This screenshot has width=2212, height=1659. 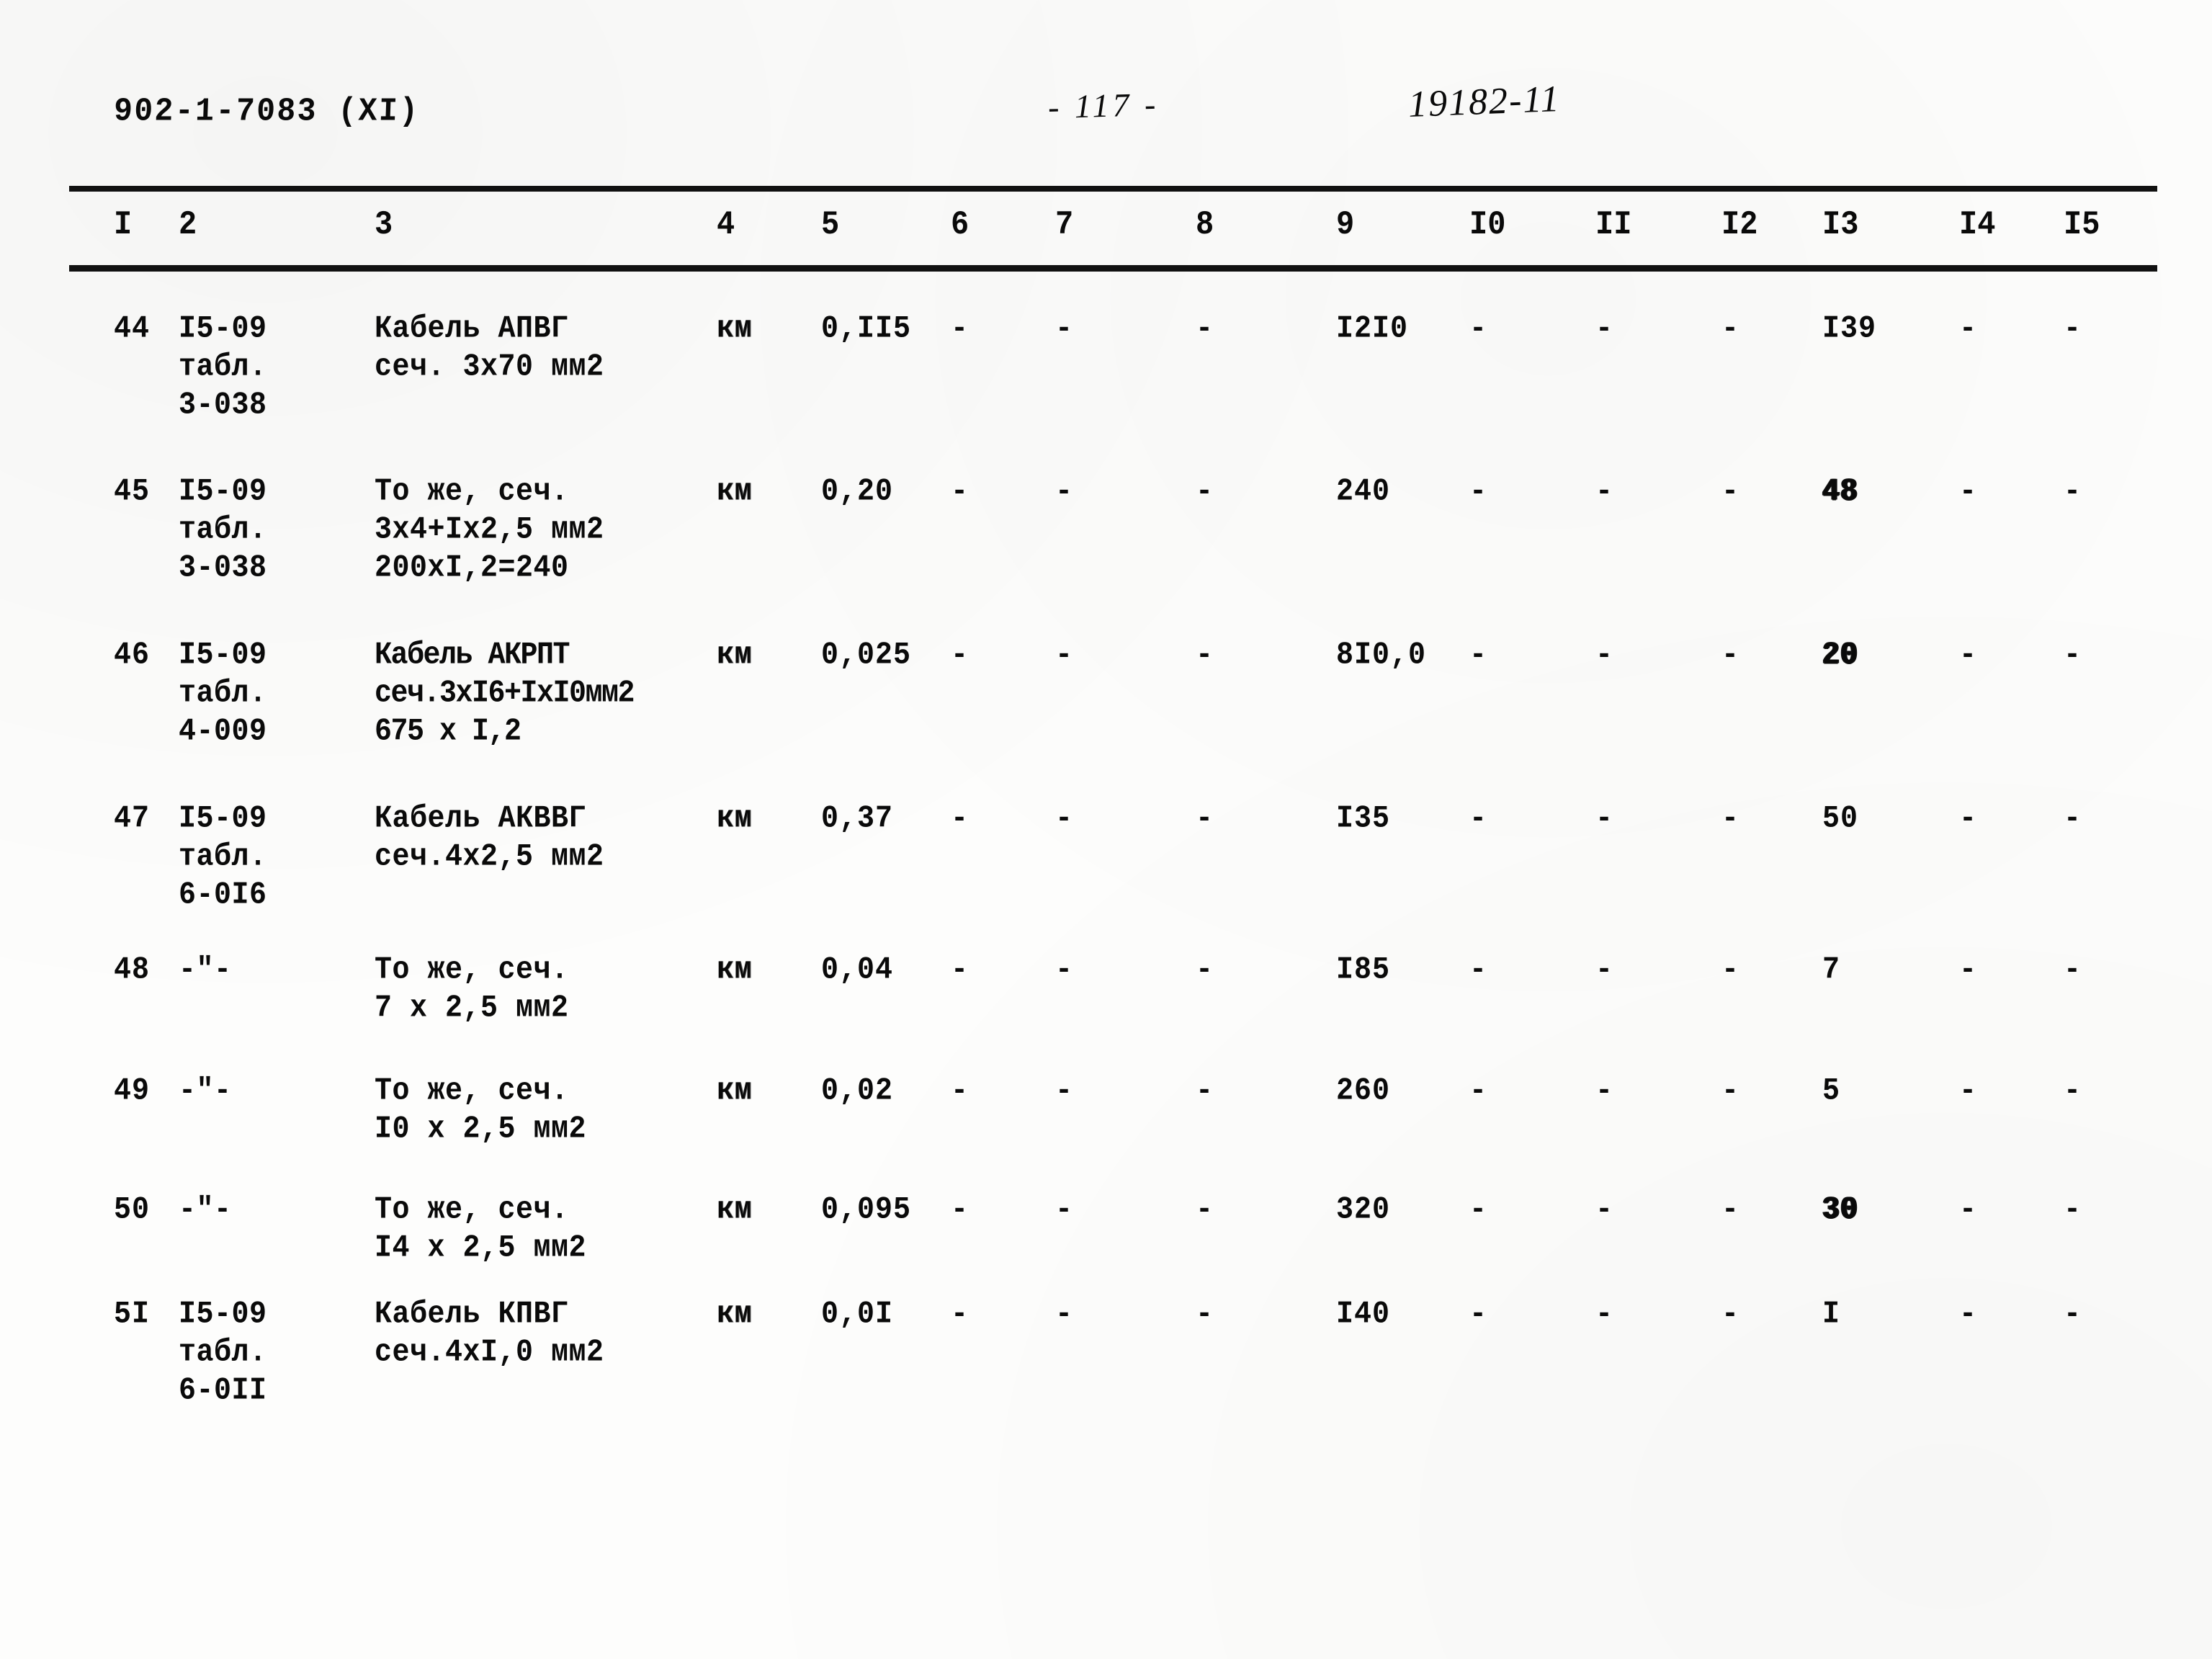 What do you see at coordinates (1106, 118) in the screenshot?
I see `page-header: 902-1-7083 (XI) - 117 - 19182-11` at bounding box center [1106, 118].